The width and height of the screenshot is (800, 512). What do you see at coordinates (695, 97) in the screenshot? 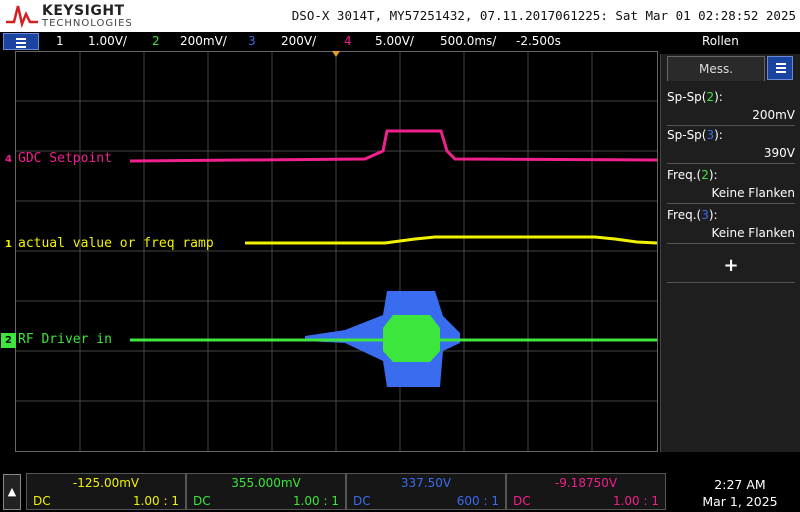
I see `measurement-name: Sp-Sp(2):` at bounding box center [695, 97].